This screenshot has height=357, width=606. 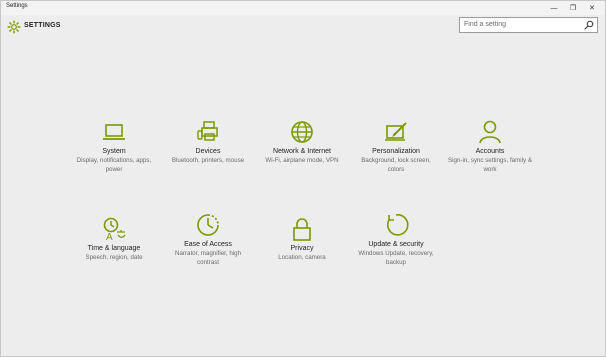 What do you see at coordinates (528, 25) in the screenshot?
I see `search-input: Find a setting` at bounding box center [528, 25].